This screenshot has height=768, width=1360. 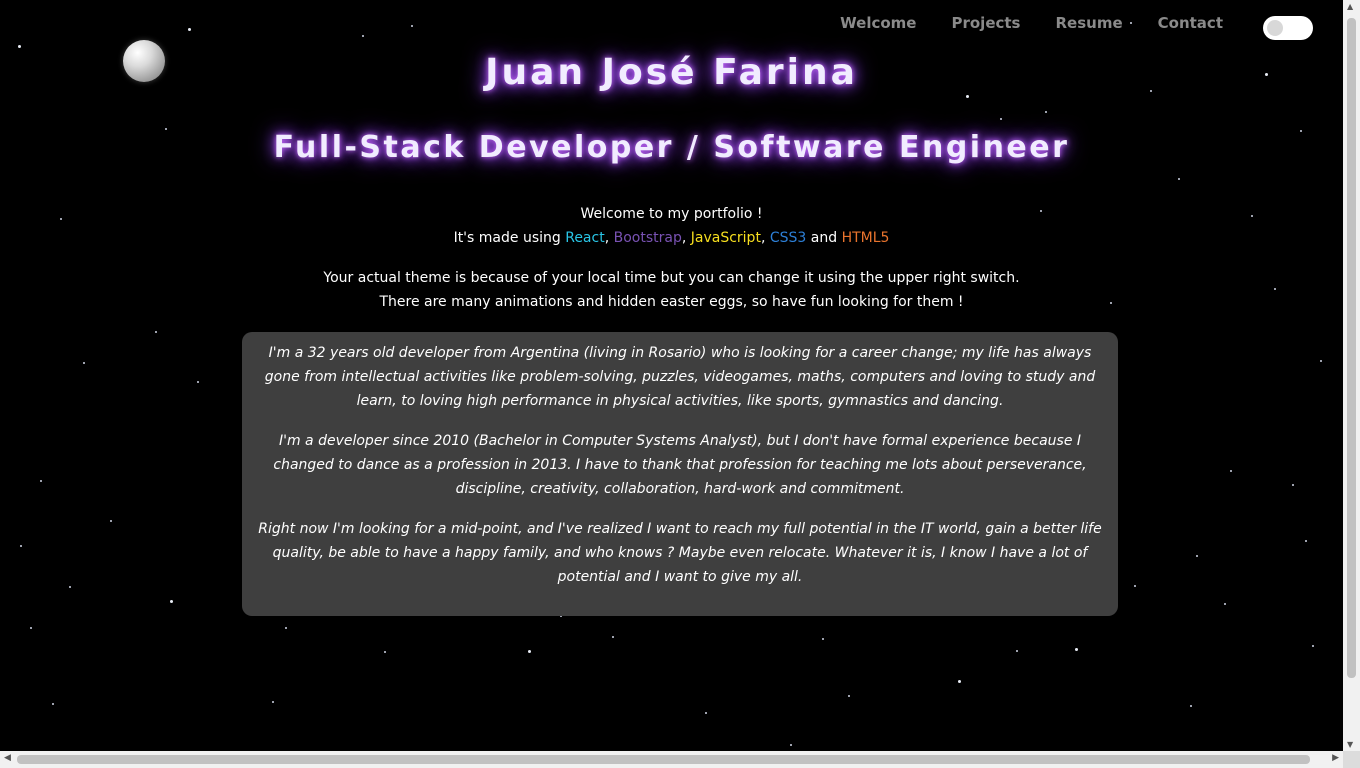 I want to click on and-text: and, so click(x=824, y=238).